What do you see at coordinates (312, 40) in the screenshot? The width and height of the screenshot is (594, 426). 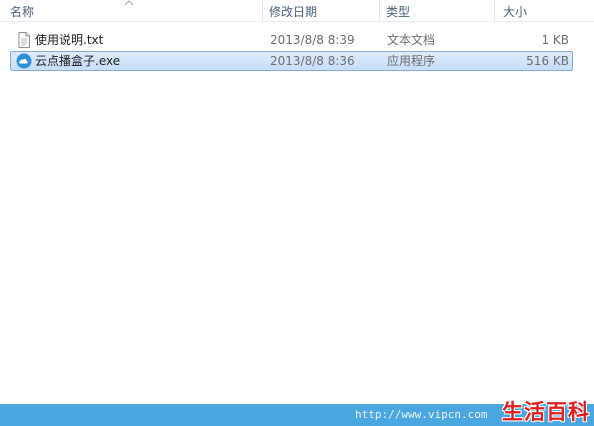 I see `file-modified: 2013/8/8 8:39` at bounding box center [312, 40].